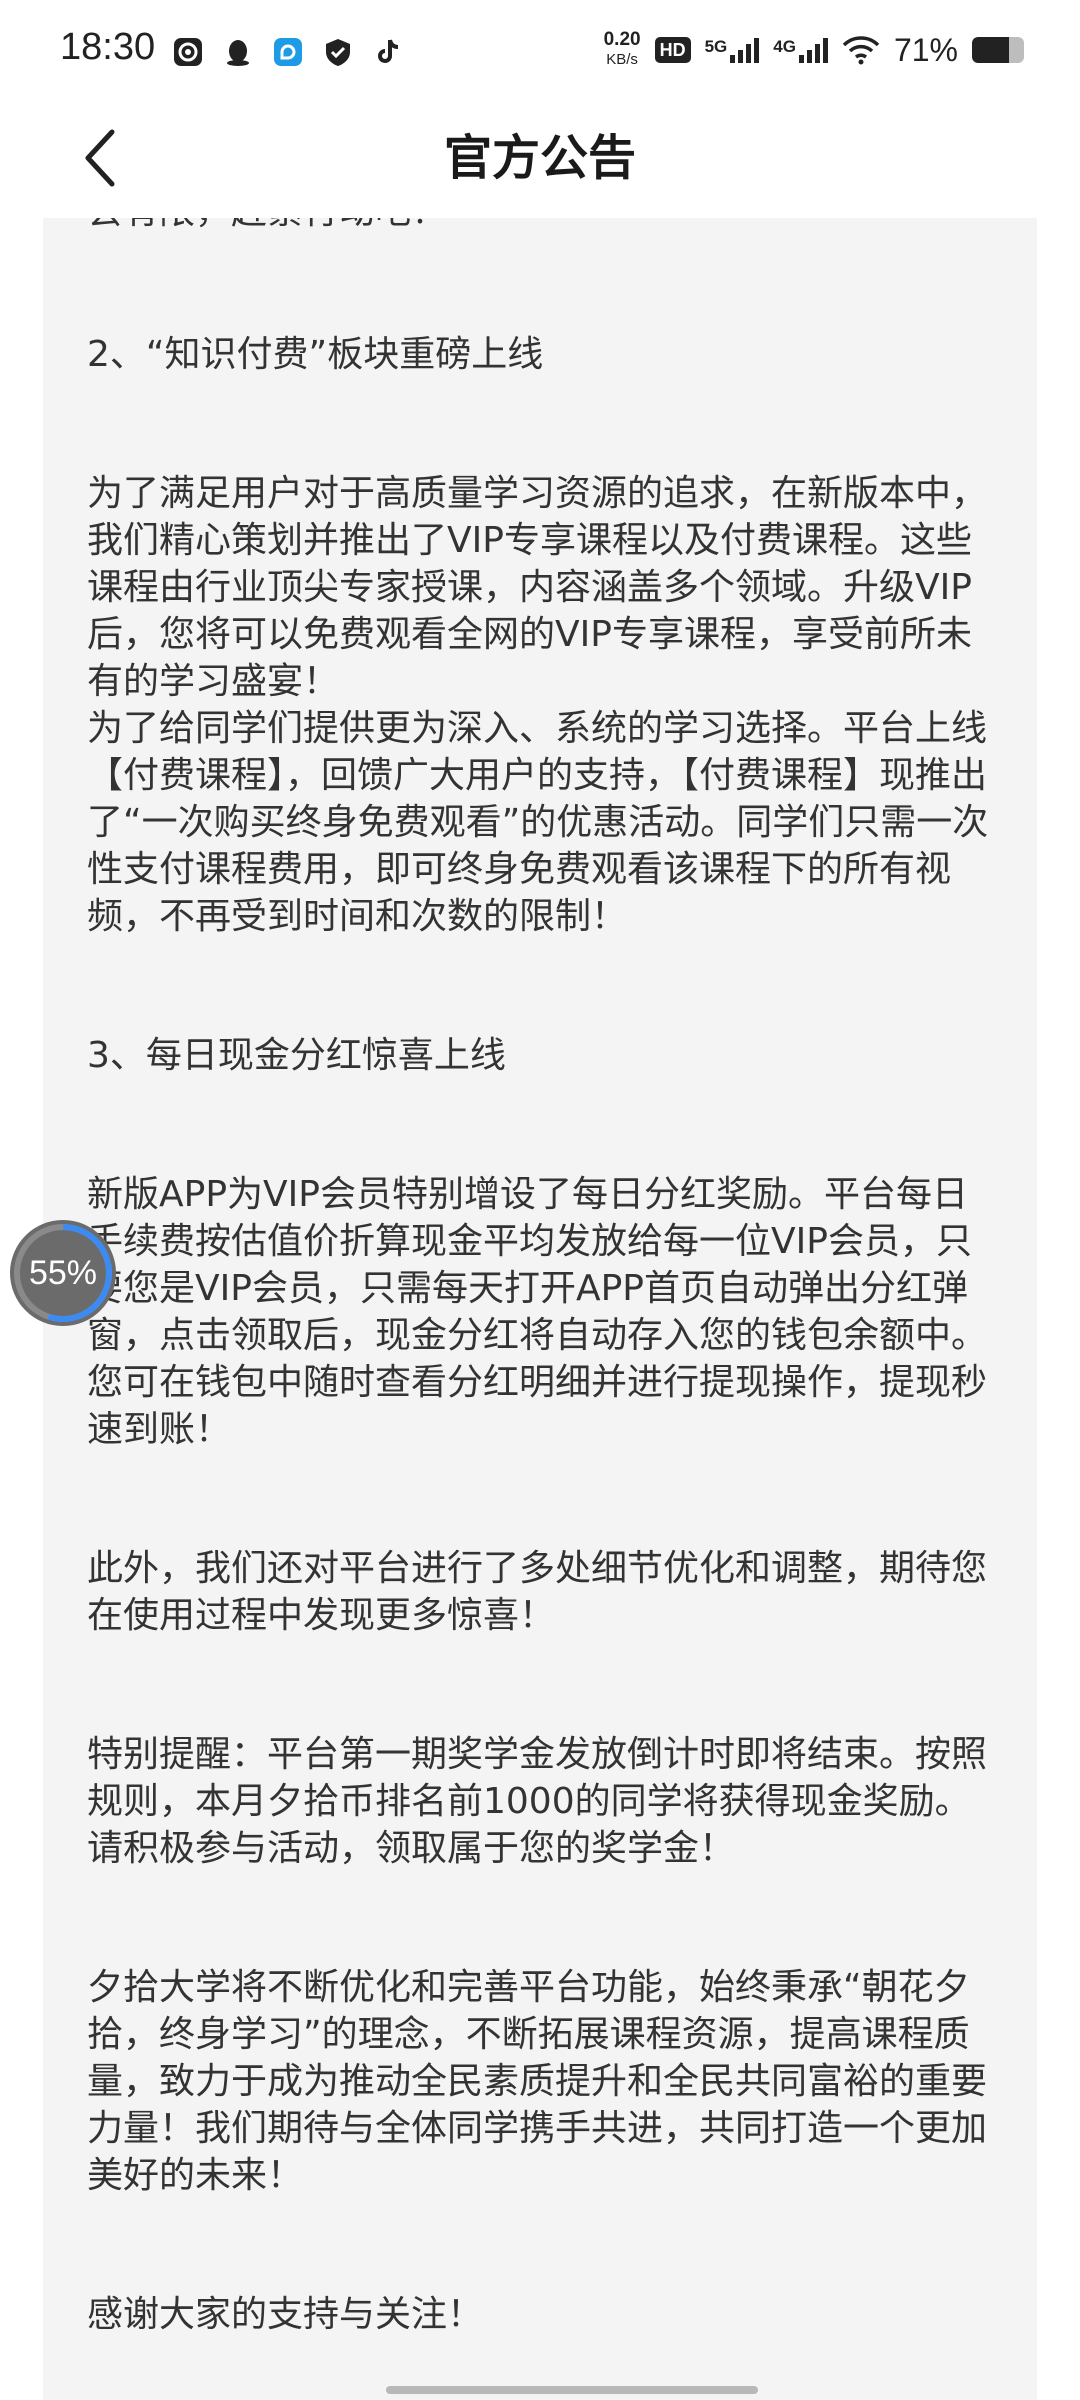 The width and height of the screenshot is (1080, 2400). Describe the element at coordinates (238, 53) in the screenshot. I see `qq-penguin-icon` at that location.